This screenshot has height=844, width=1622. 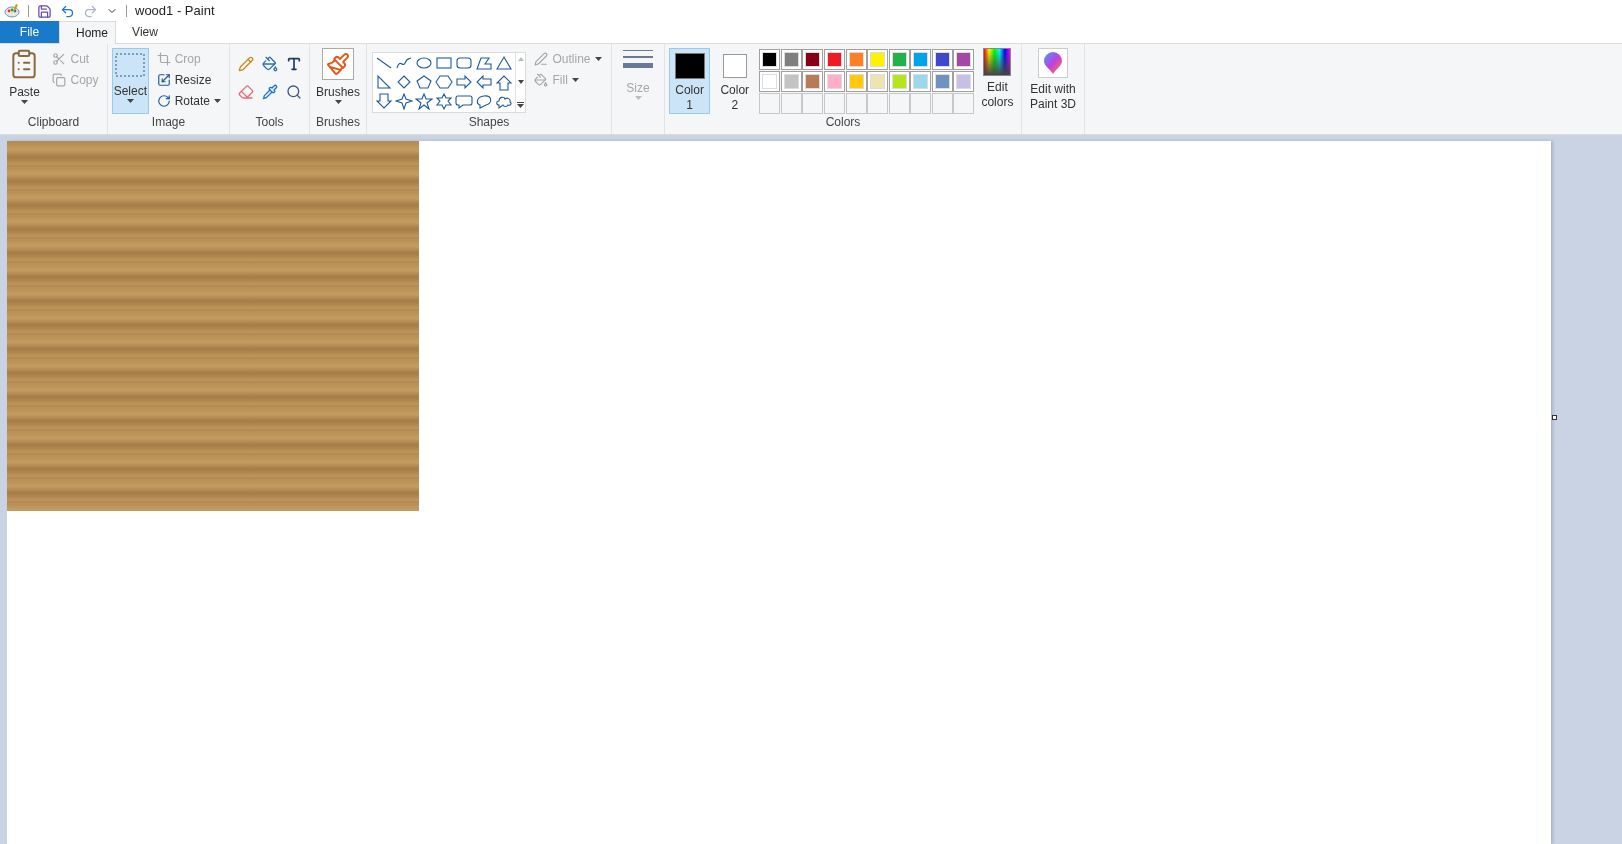 What do you see at coordinates (338, 122) in the screenshot?
I see `group-label: Brushes` at bounding box center [338, 122].